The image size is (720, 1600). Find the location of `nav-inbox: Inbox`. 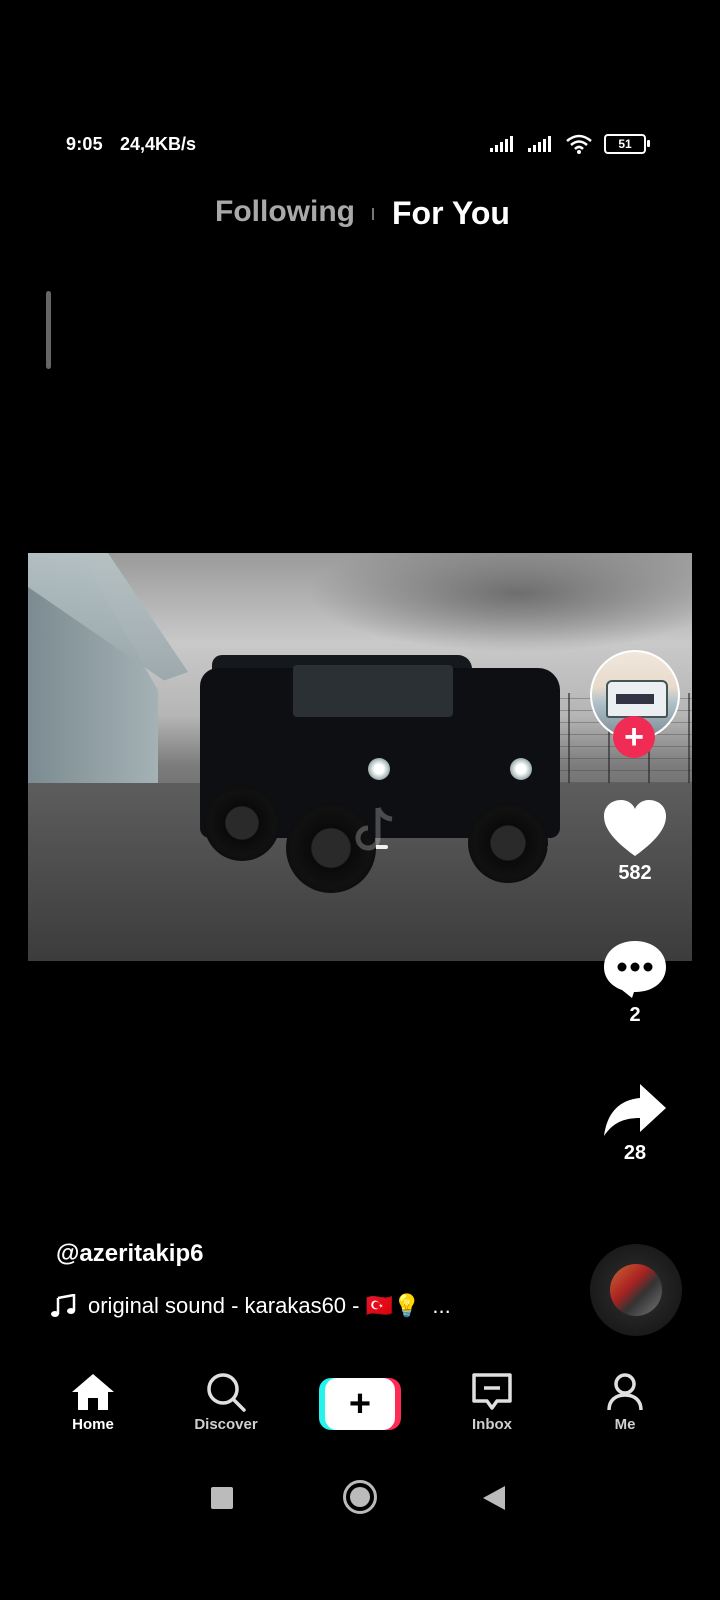

nav-inbox: Inbox is located at coordinates (492, 1402).